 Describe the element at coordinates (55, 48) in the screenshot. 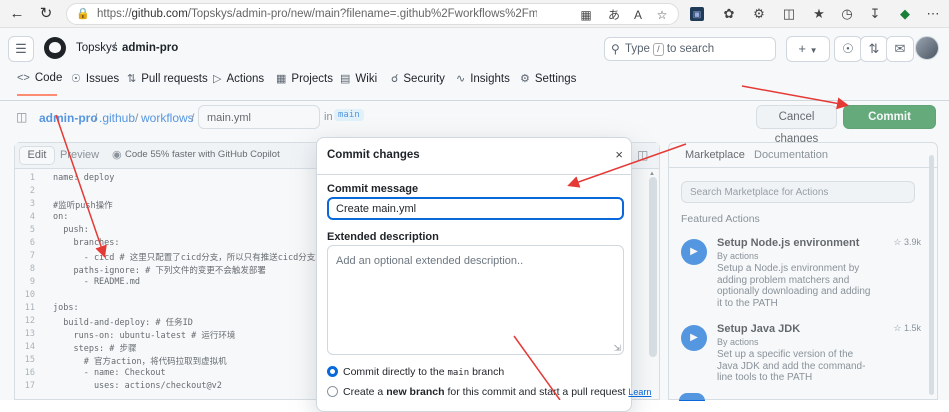

I see `github-logo-icon` at that location.